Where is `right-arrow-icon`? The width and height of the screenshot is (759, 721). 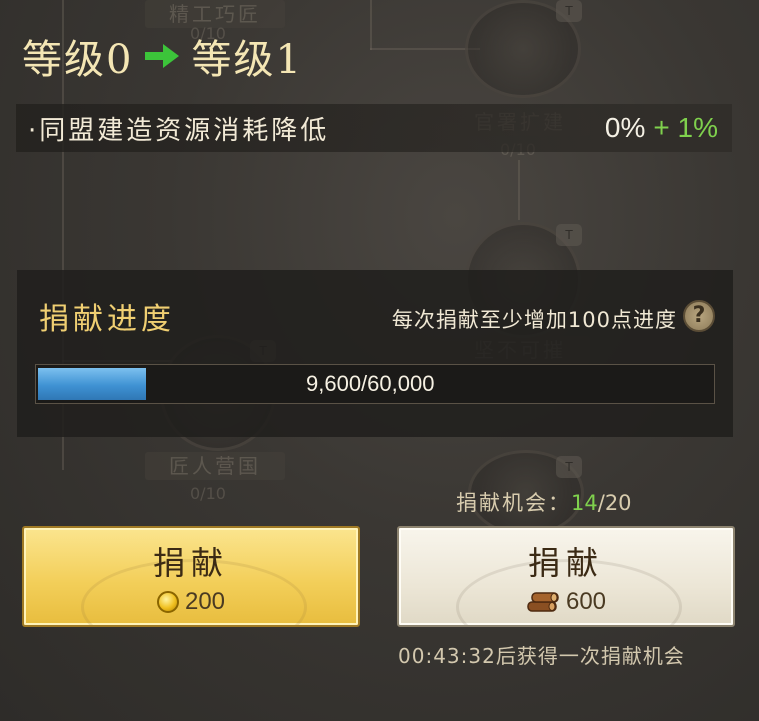
right-arrow-icon is located at coordinates (162, 56).